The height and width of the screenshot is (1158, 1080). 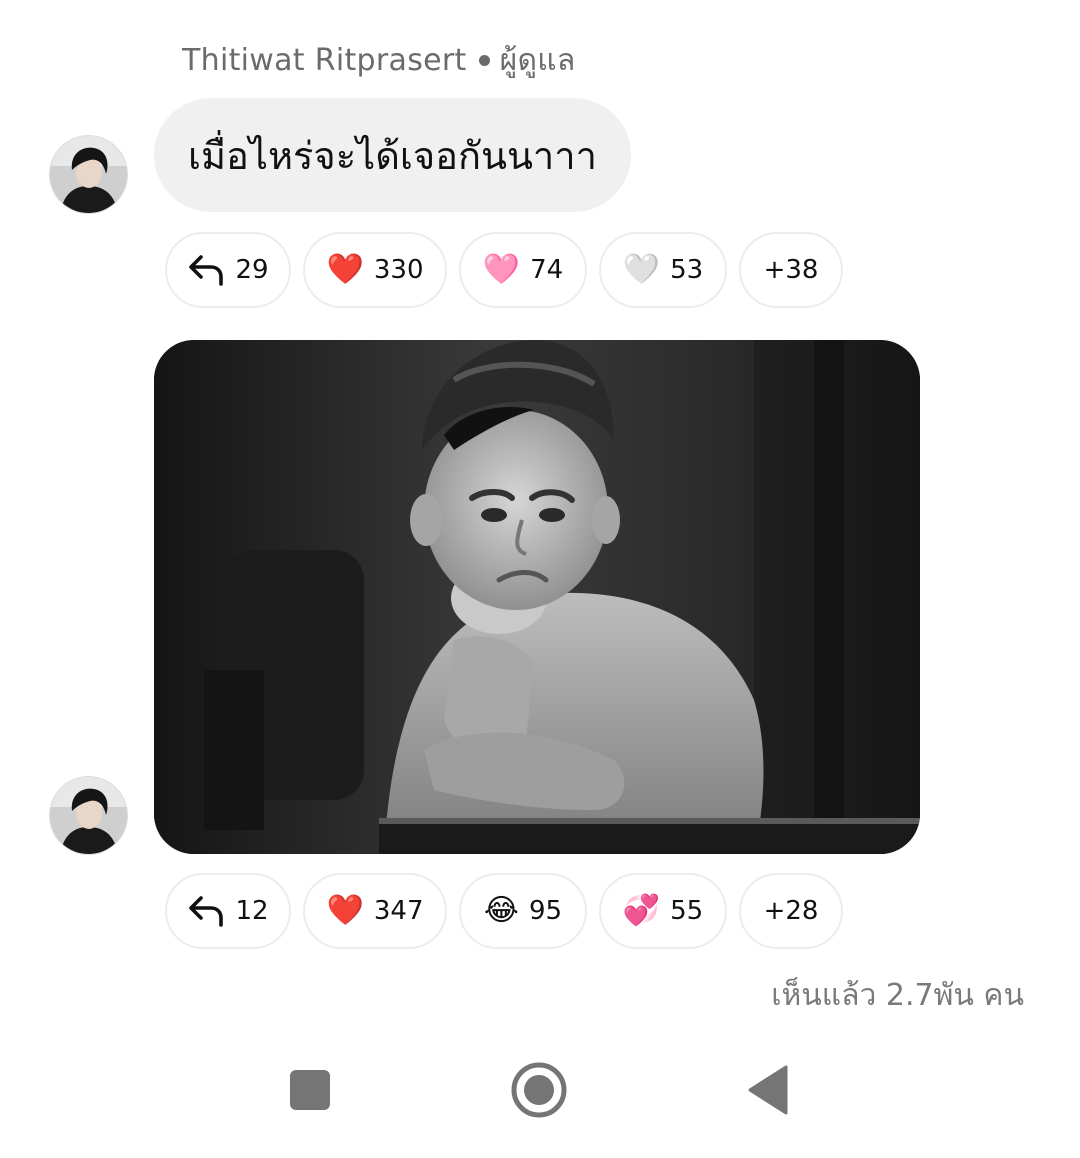 What do you see at coordinates (484, 60) in the screenshot?
I see `separator-dot` at bounding box center [484, 60].